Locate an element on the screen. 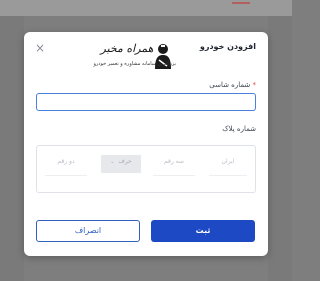  chassis-label-text: شماره شاسی is located at coordinates (230, 85).